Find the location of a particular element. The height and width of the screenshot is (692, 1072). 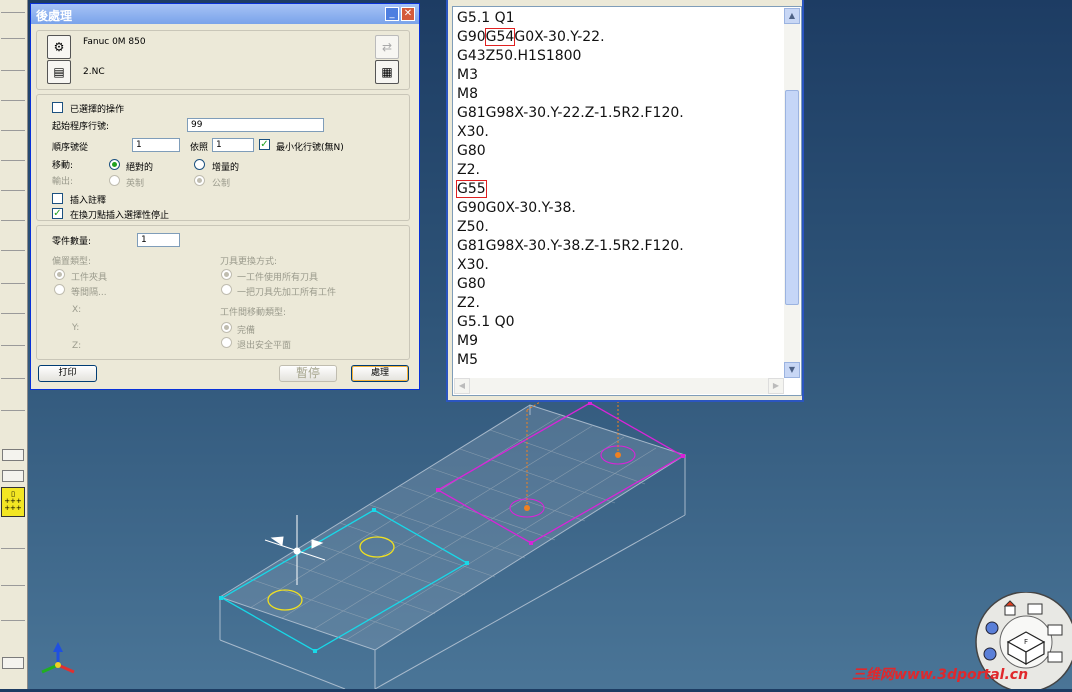

offset-type-label: 偏置類型: is located at coordinates (72, 262).